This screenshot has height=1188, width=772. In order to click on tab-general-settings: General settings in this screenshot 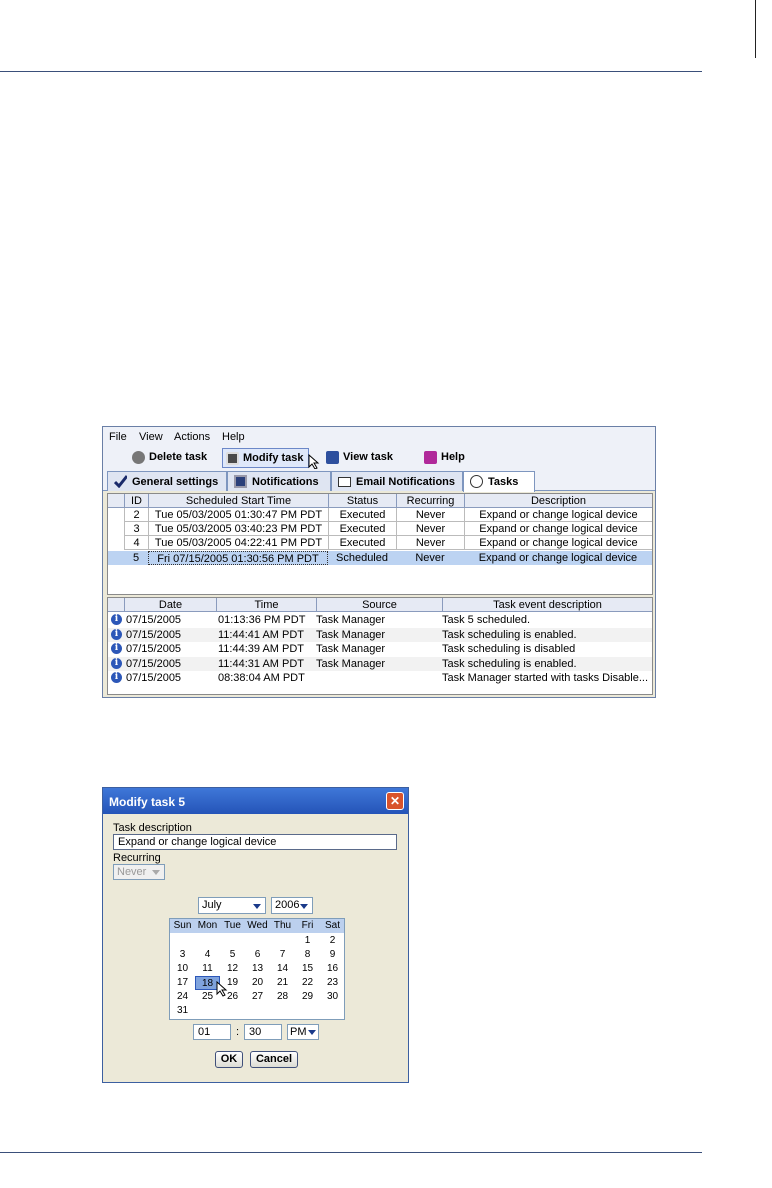, I will do `click(167, 481)`.